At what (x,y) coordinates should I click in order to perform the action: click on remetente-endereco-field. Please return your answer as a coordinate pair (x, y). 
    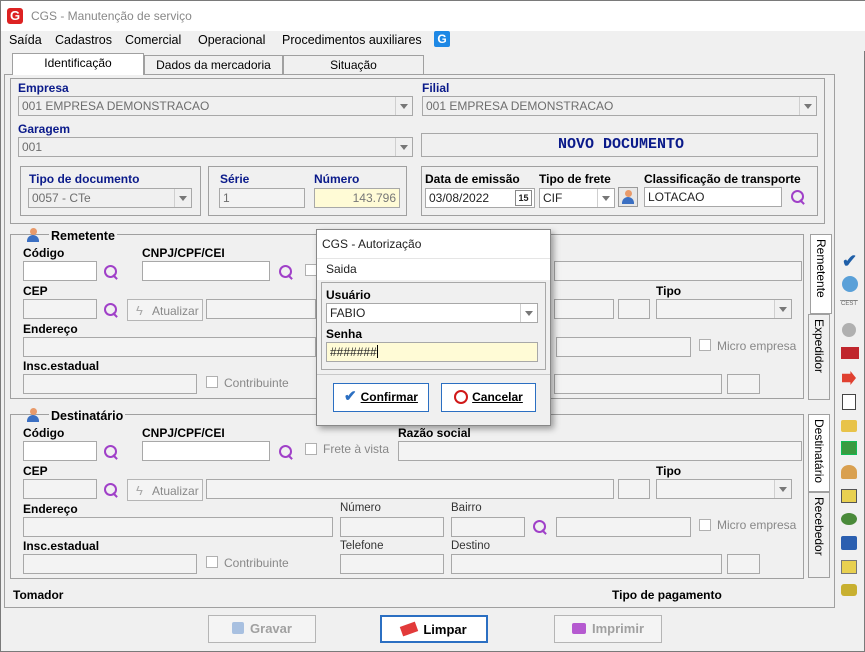
    Looking at the image, I should click on (169, 347).